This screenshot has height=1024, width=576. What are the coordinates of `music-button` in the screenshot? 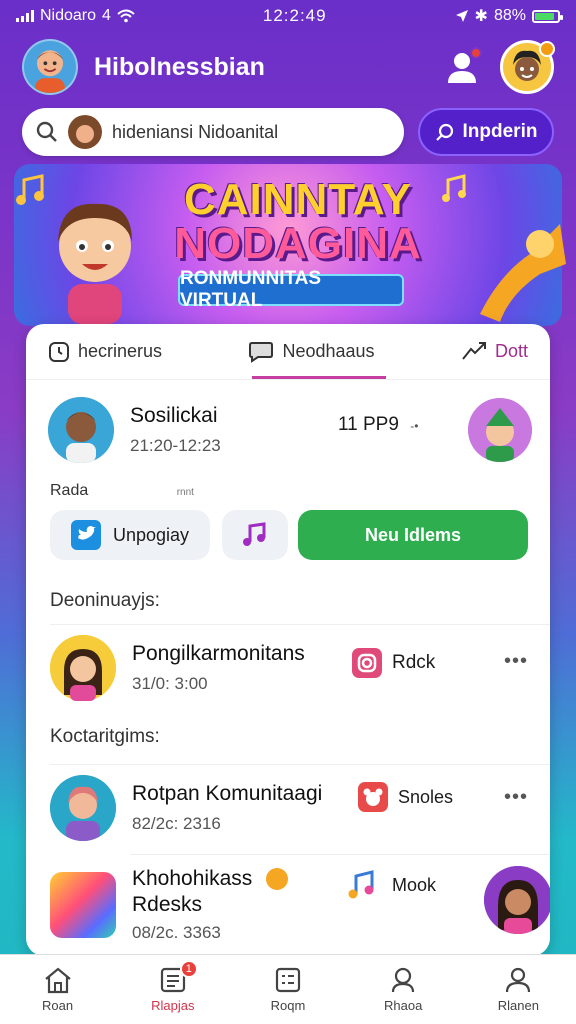 It's located at (255, 535).